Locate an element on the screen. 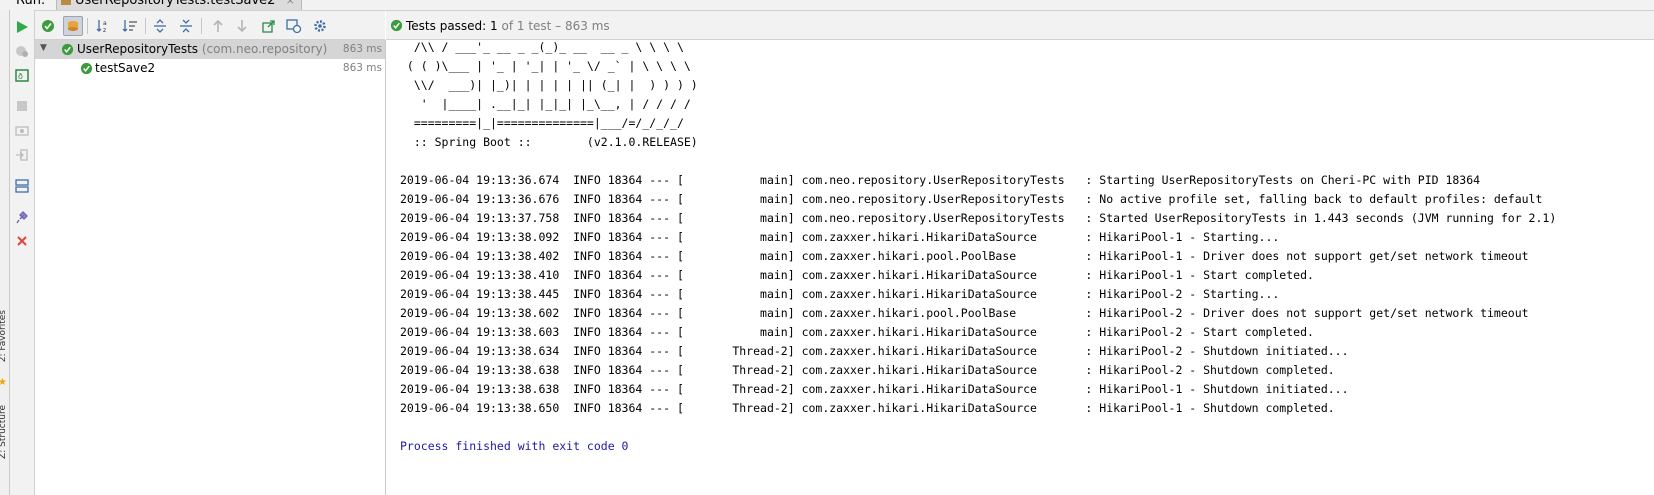 The width and height of the screenshot is (1654, 495). previous-failed-button is located at coordinates (218, 26).